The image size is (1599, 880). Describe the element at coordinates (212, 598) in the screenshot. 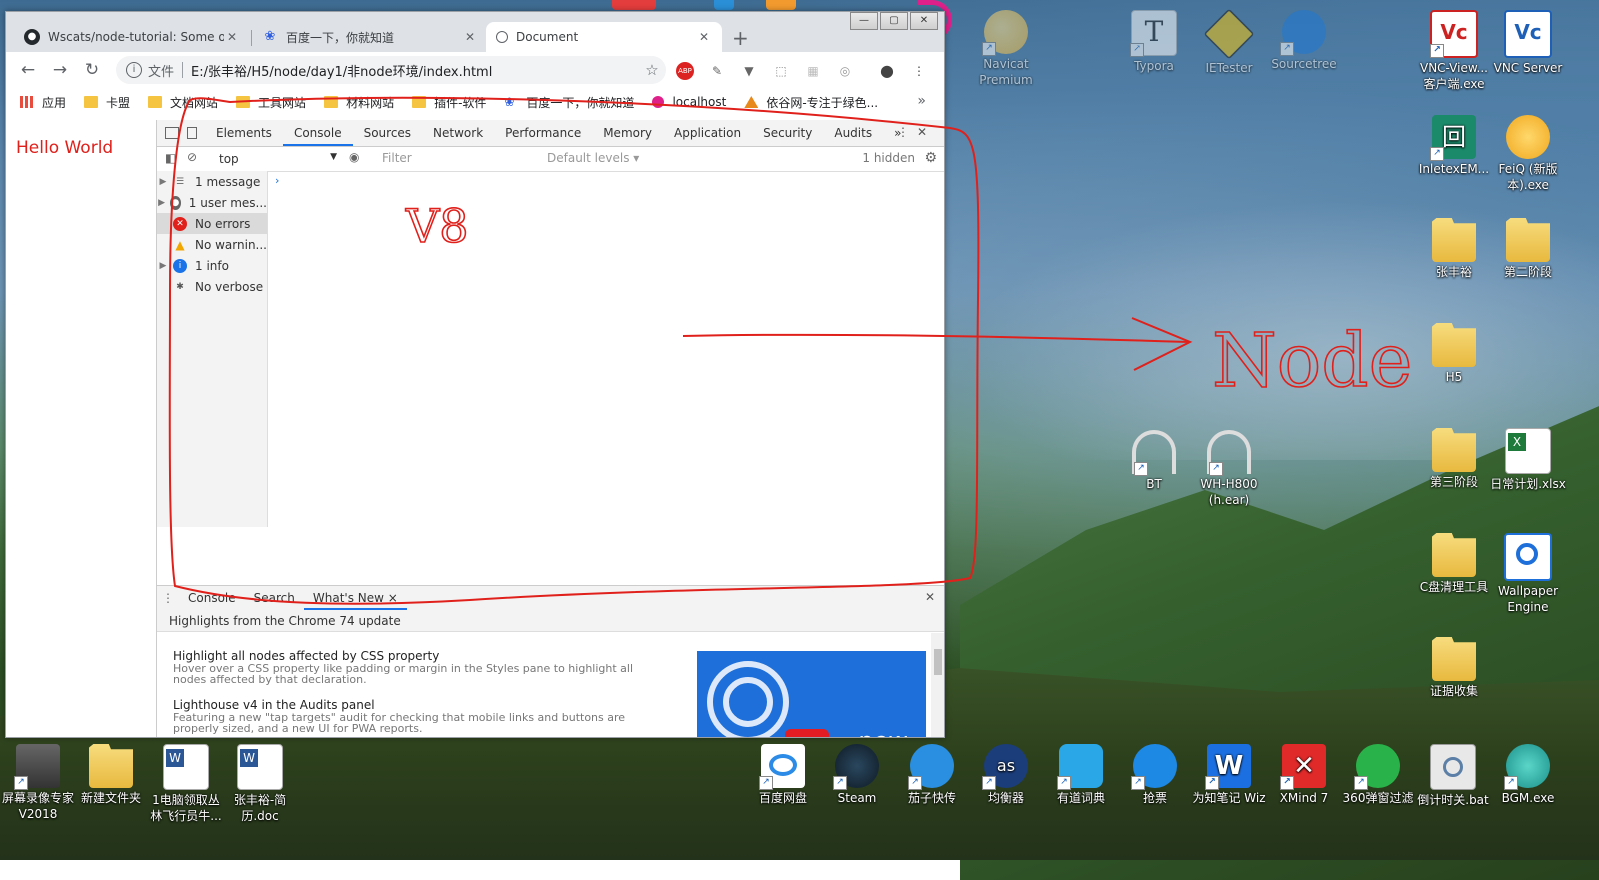

I see `drawer-tab-console: Console` at that location.